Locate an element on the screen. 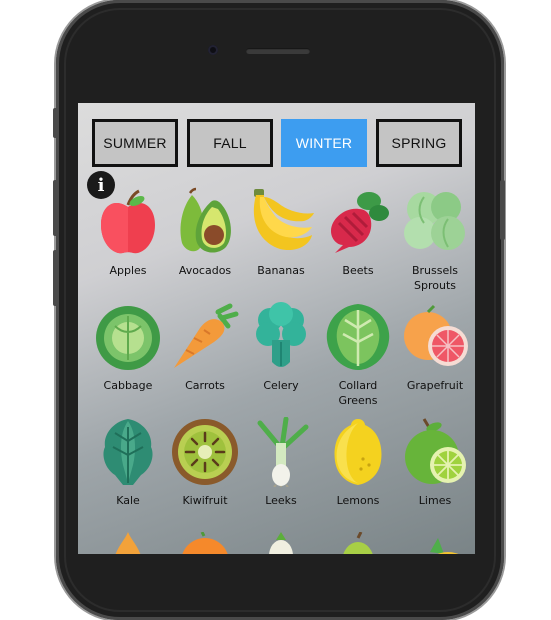 The image size is (551, 620). produce-item-bananas: Bananas is located at coordinates (281, 232).